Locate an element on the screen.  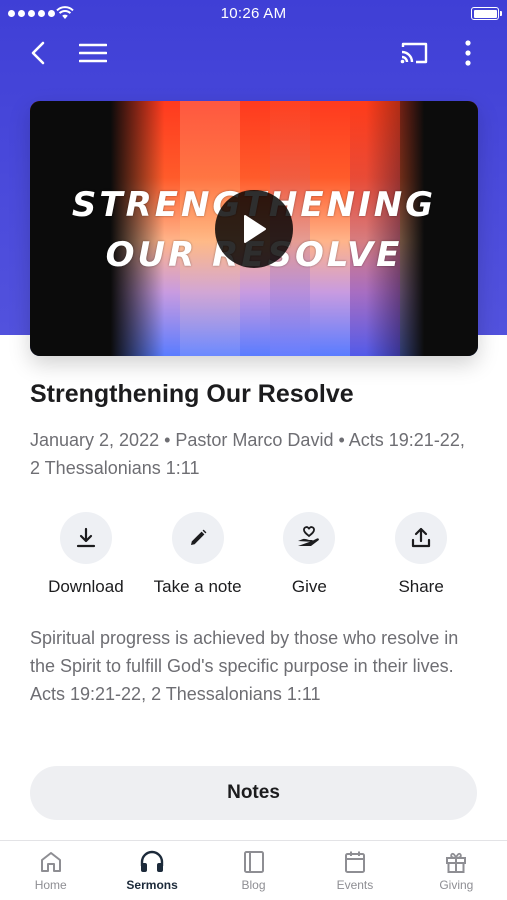
gift-icon is located at coordinates (456, 862).